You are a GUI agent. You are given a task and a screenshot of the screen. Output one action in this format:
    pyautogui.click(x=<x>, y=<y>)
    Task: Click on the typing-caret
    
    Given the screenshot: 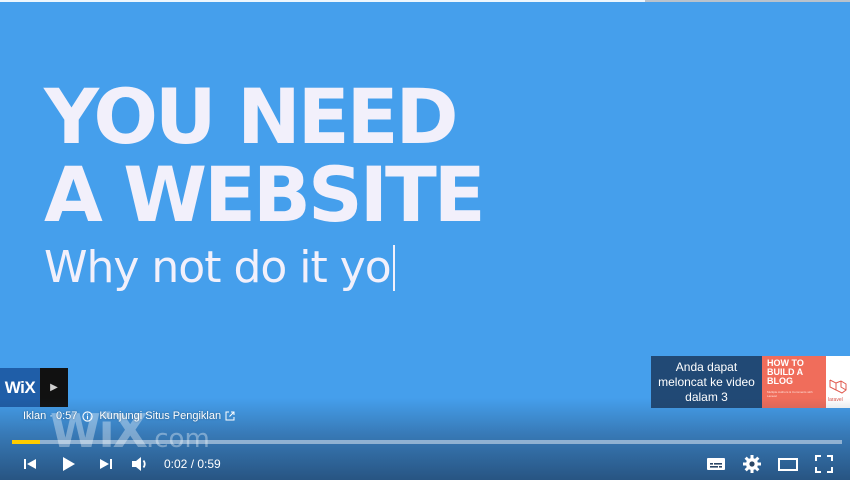 What is the action you would take?
    pyautogui.click(x=393, y=268)
    